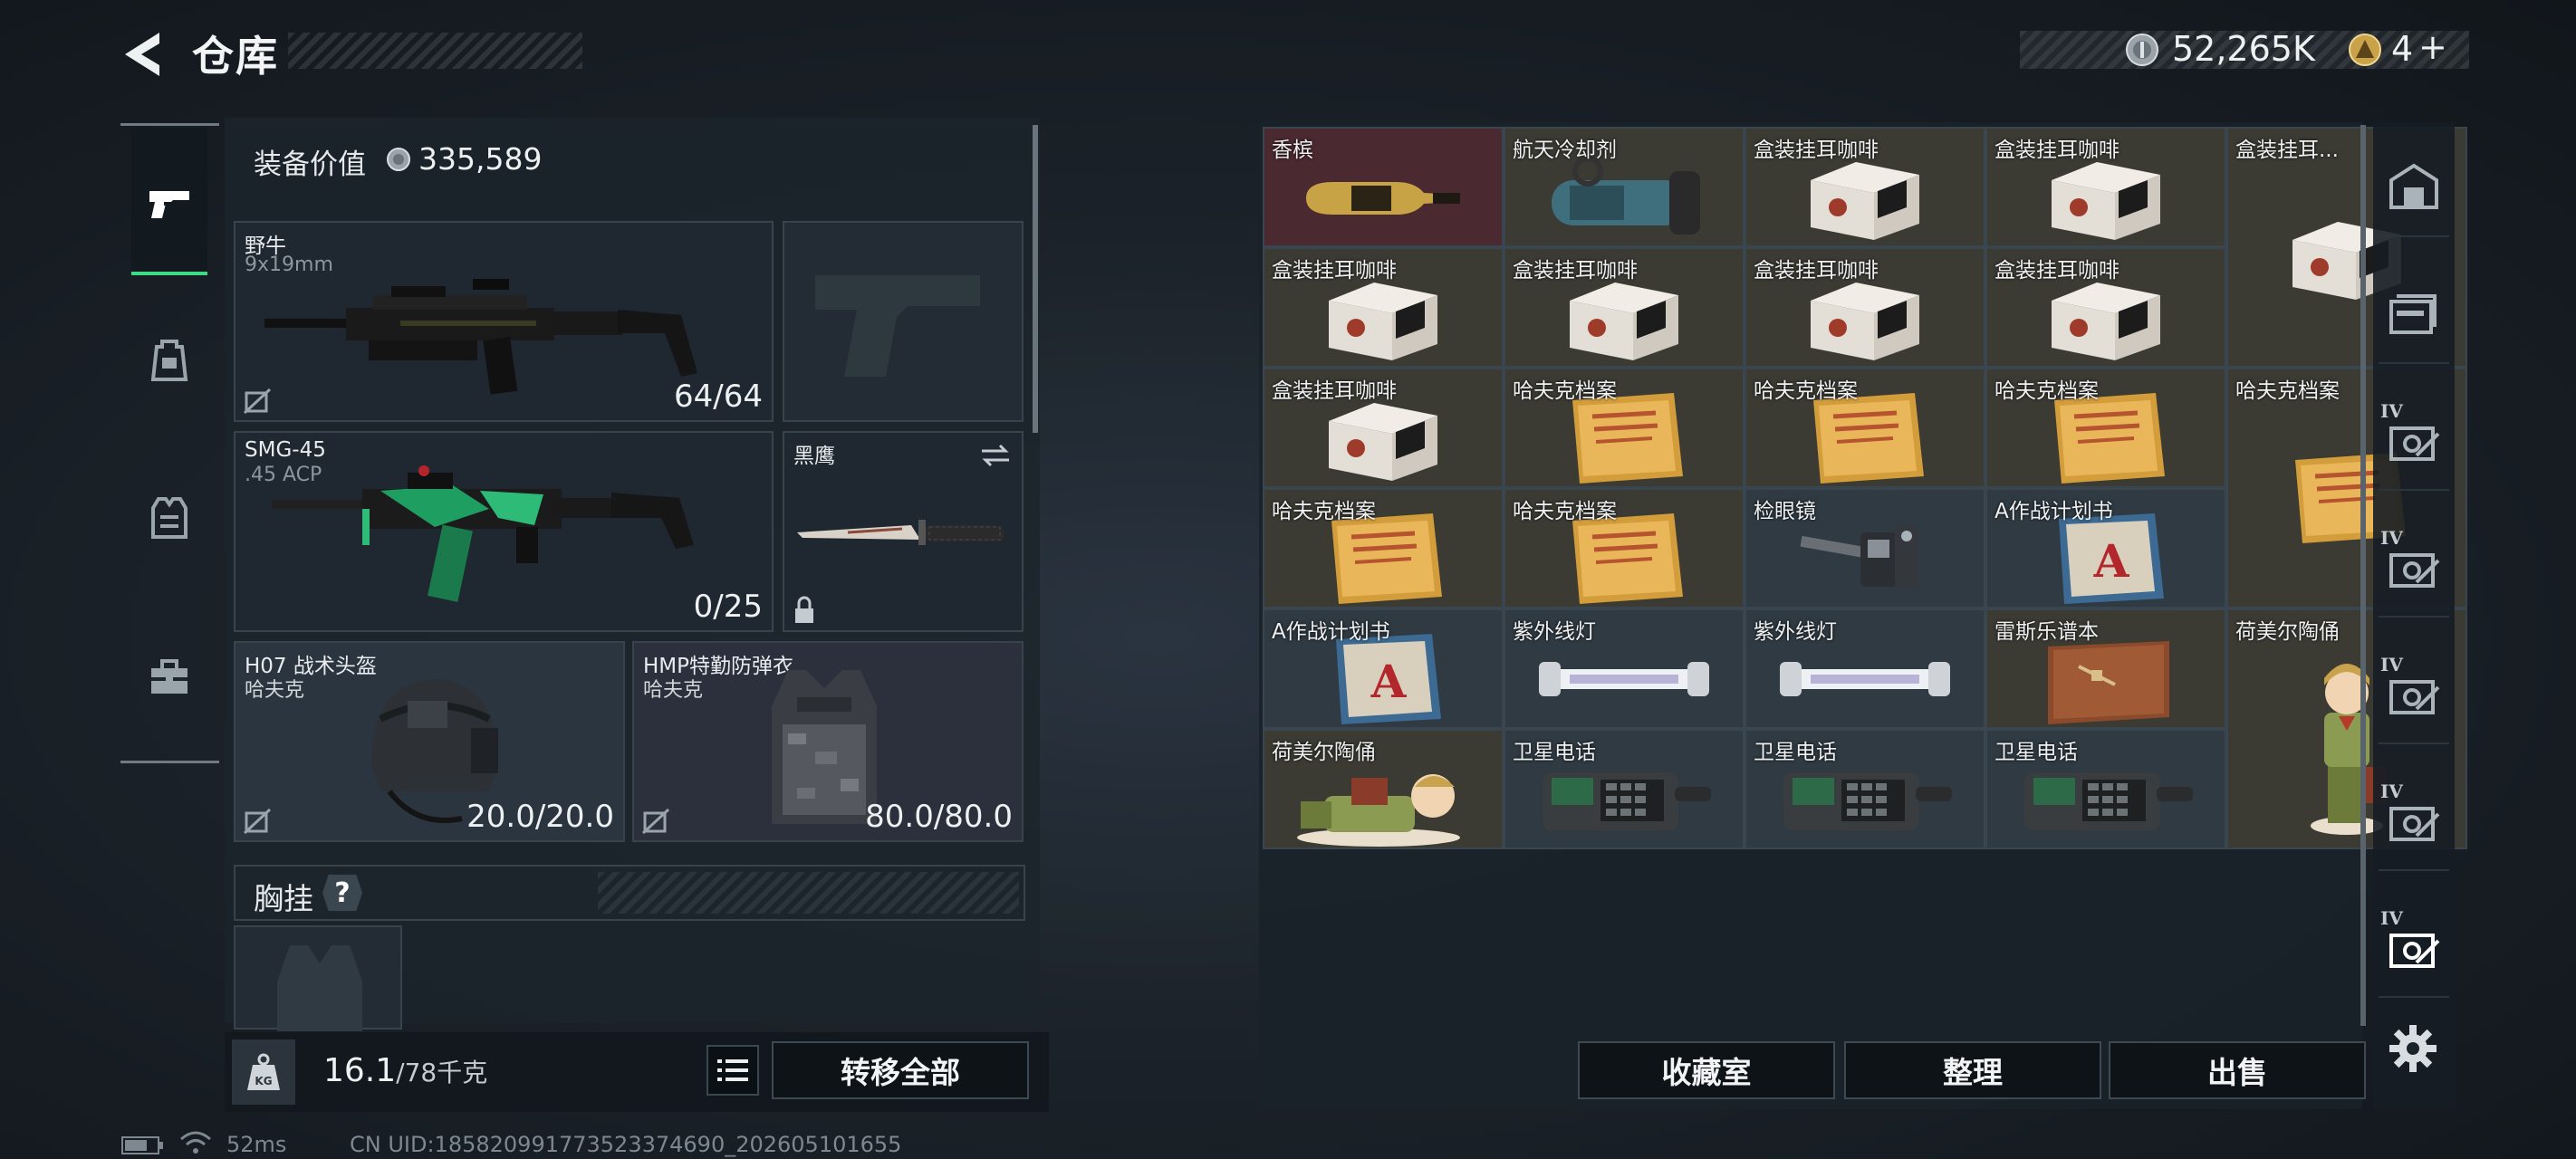  I want to click on organize-button: 整理, so click(1972, 1070).